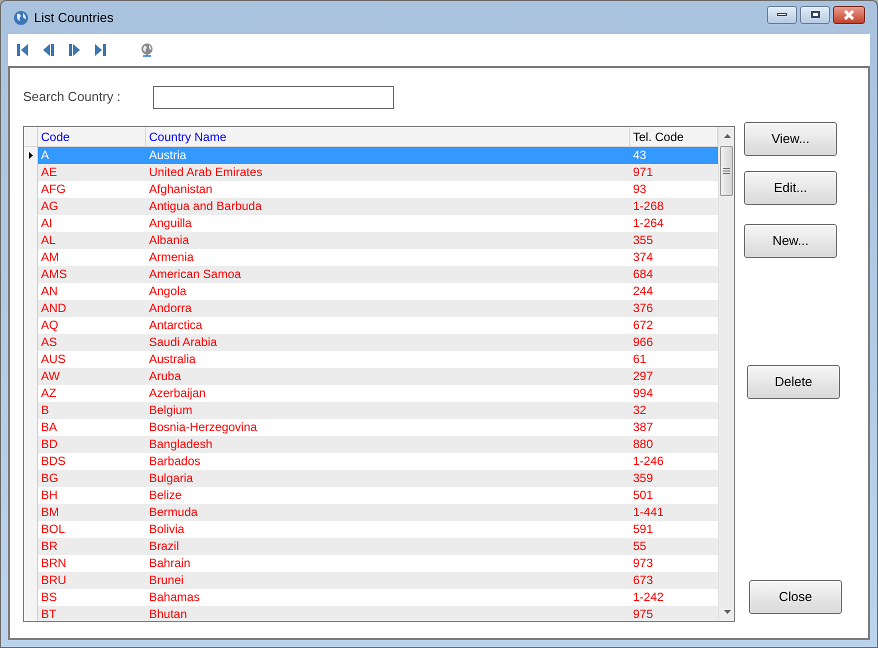  Describe the element at coordinates (643, 580) in the screenshot. I see `table-cell-text: 673` at that location.